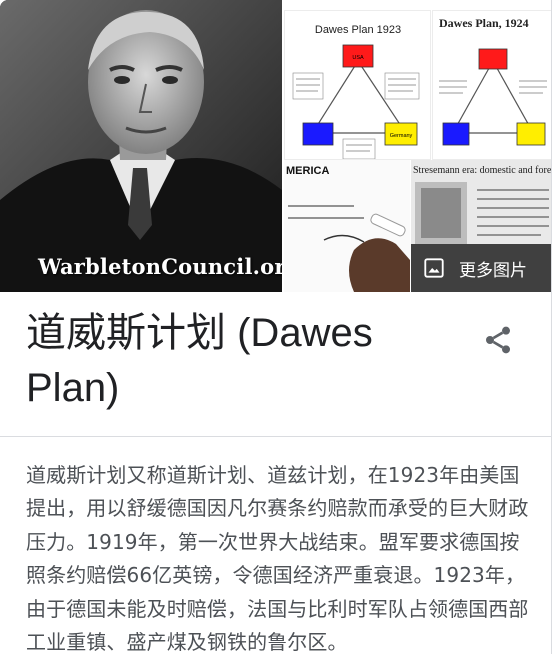  Describe the element at coordinates (160, 266) in the screenshot. I see `watermark-text: WarbletonCouncil.org` at that location.